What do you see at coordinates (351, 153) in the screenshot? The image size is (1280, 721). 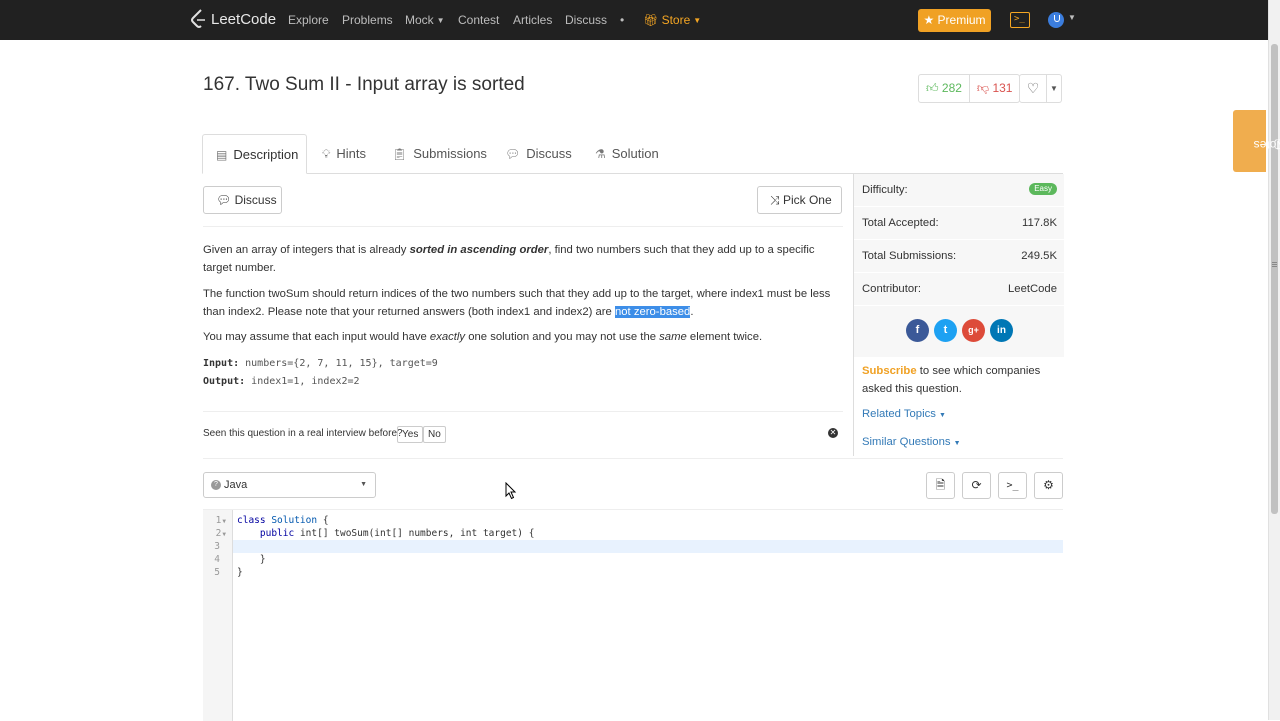 I see `tab-label: Hints` at bounding box center [351, 153].